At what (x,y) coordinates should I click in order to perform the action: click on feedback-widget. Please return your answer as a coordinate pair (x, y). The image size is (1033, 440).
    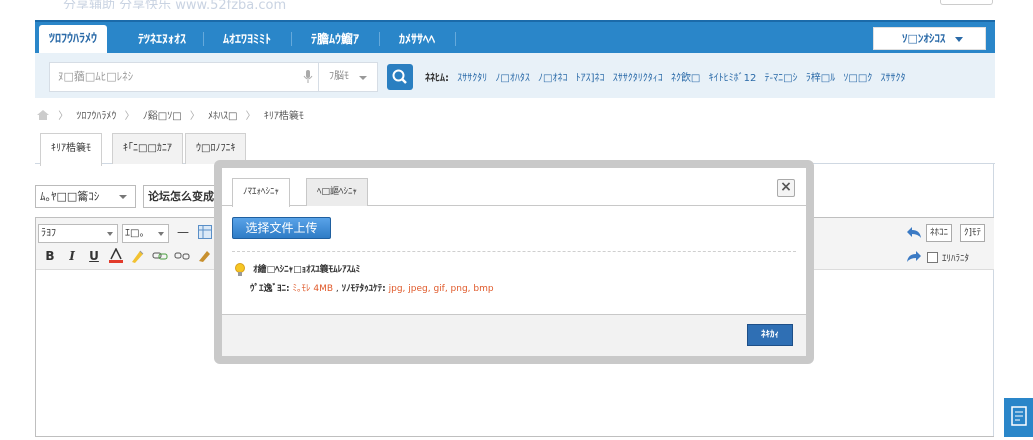
    Looking at the image, I should click on (1018, 417).